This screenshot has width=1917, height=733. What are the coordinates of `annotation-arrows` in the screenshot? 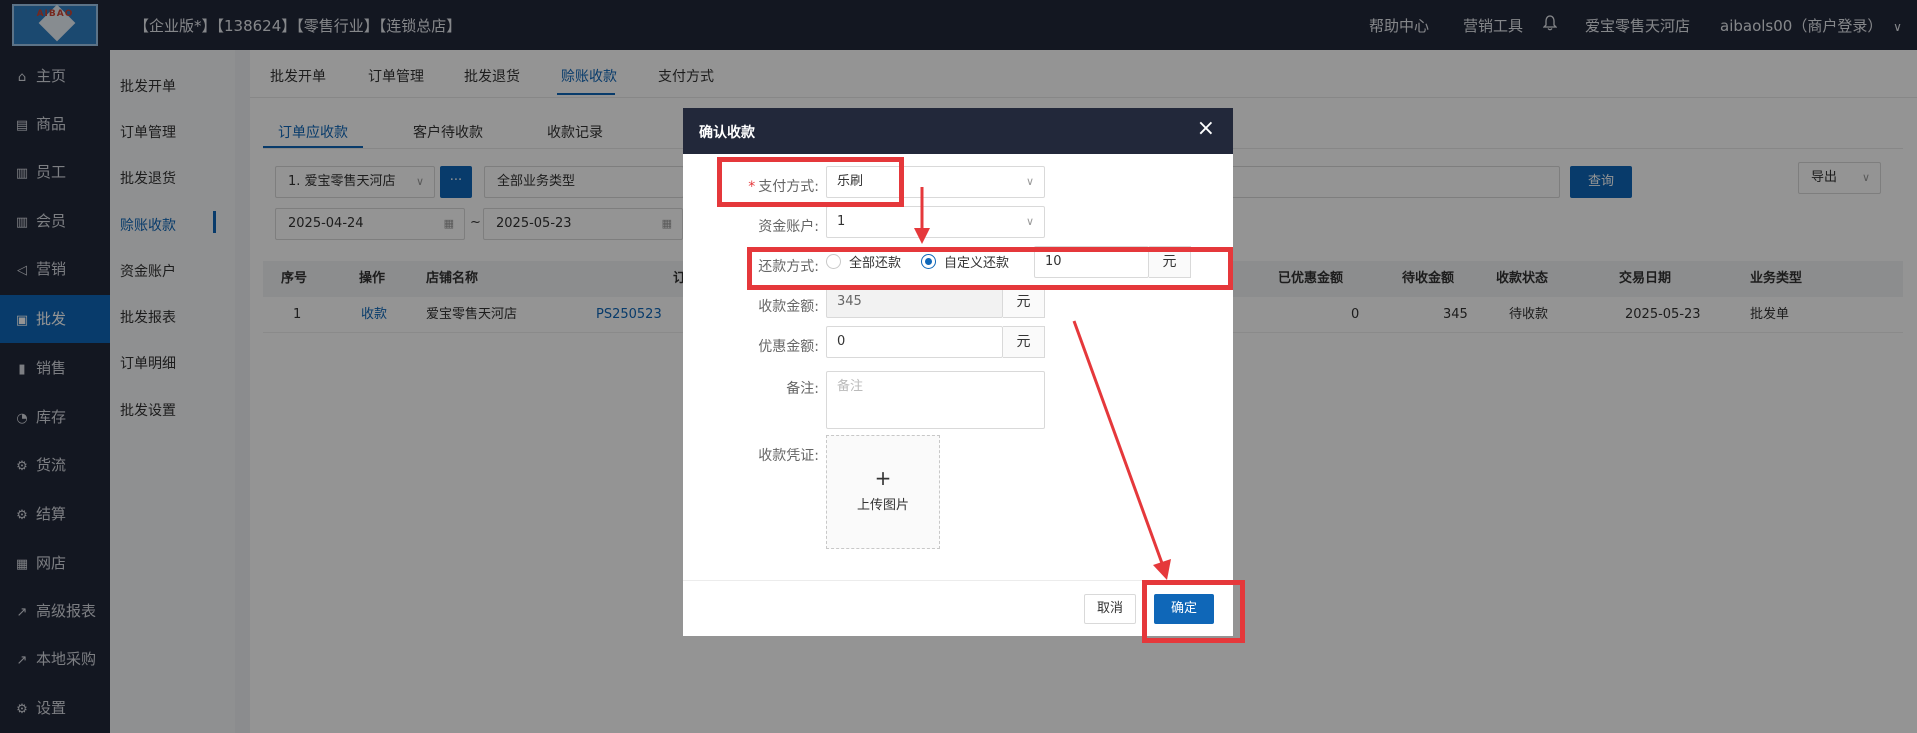 It's located at (1042, 383).